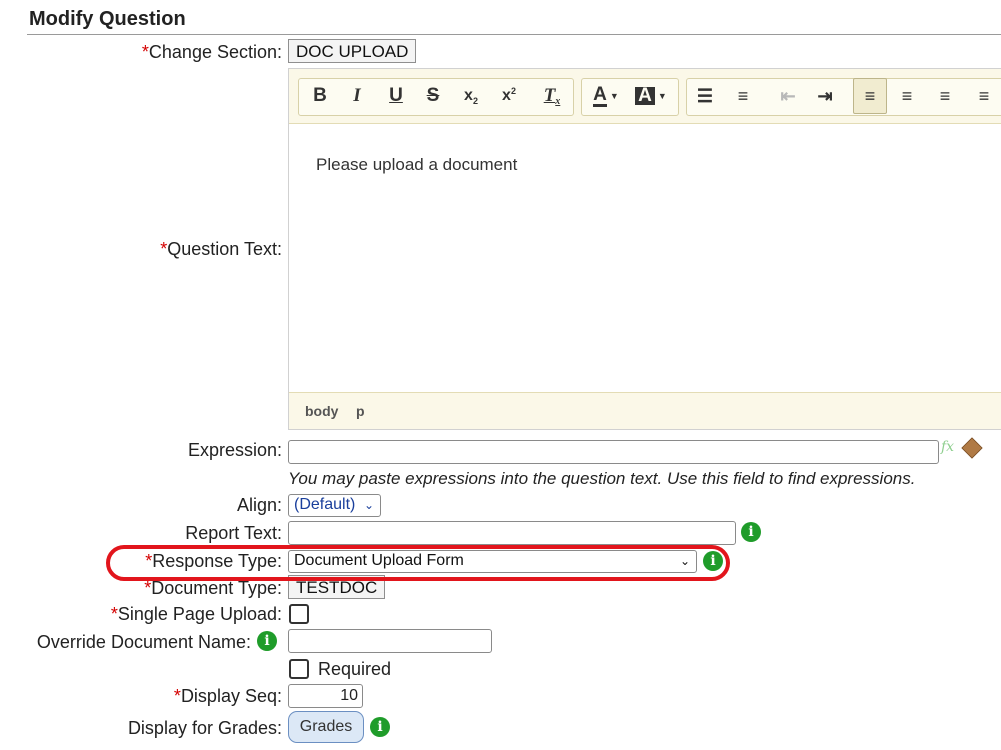 This screenshot has width=1001, height=750. I want to click on align-select: (Default) ⌄, so click(334, 505).